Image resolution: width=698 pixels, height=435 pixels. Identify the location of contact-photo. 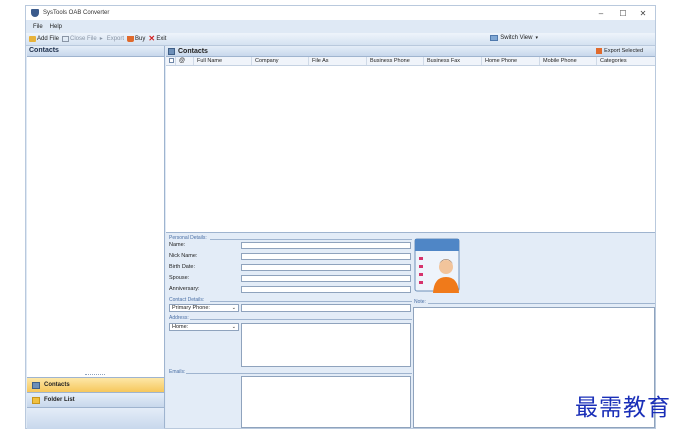
(438, 266).